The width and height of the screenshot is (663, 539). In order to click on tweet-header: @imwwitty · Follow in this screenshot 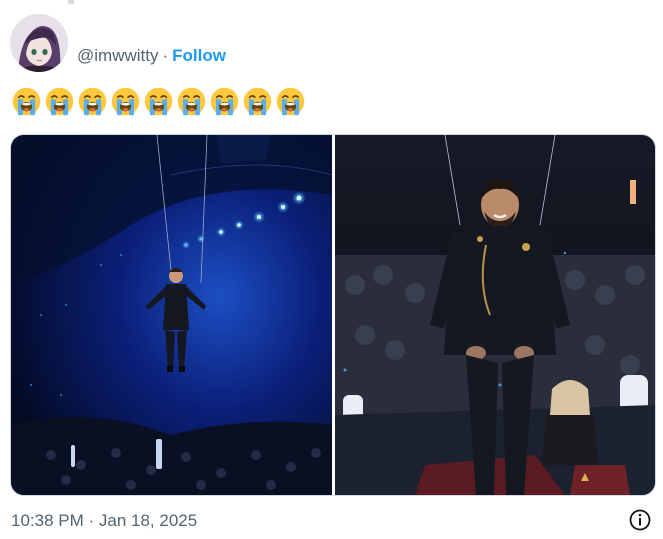, I will do `click(151, 56)`.